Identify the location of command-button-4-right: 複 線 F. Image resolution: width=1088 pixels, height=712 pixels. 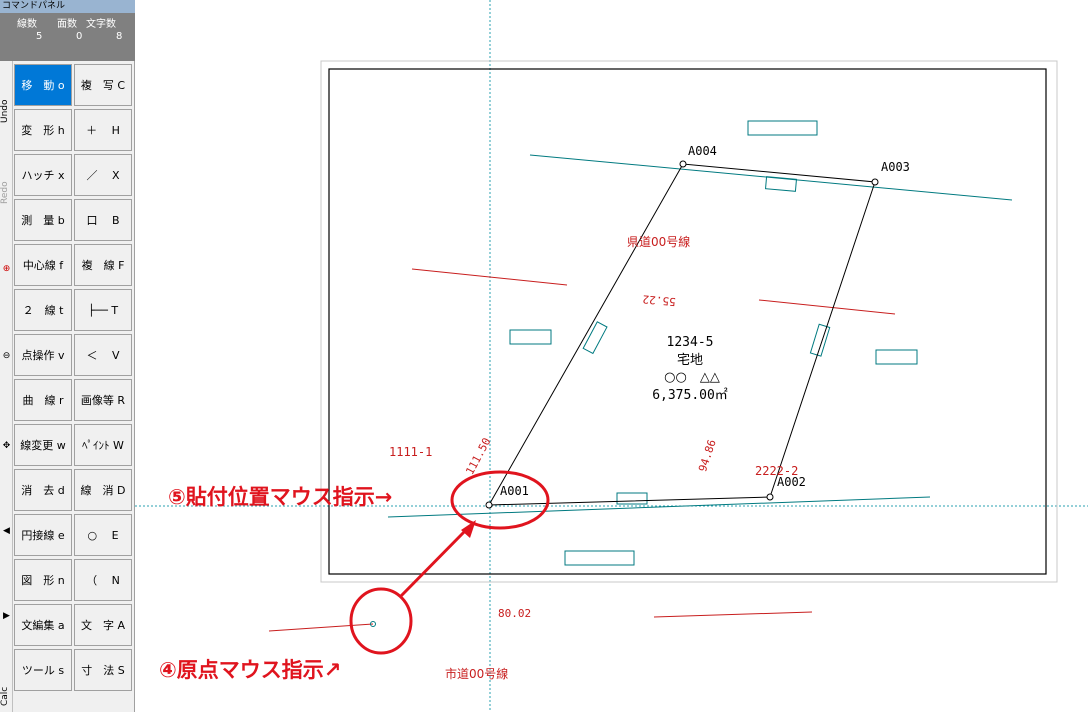
(103, 265).